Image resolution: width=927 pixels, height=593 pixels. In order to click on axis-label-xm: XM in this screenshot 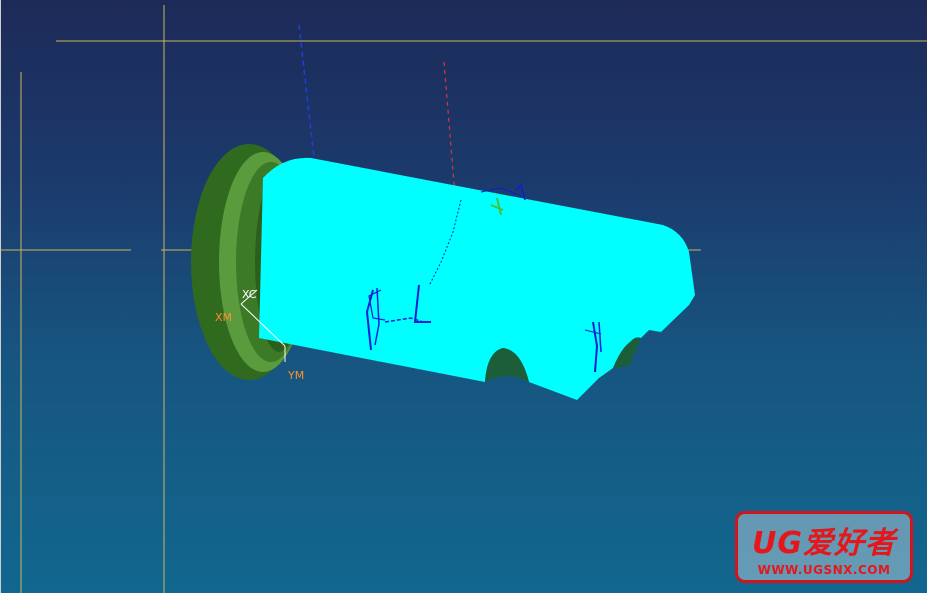, I will do `click(224, 317)`.